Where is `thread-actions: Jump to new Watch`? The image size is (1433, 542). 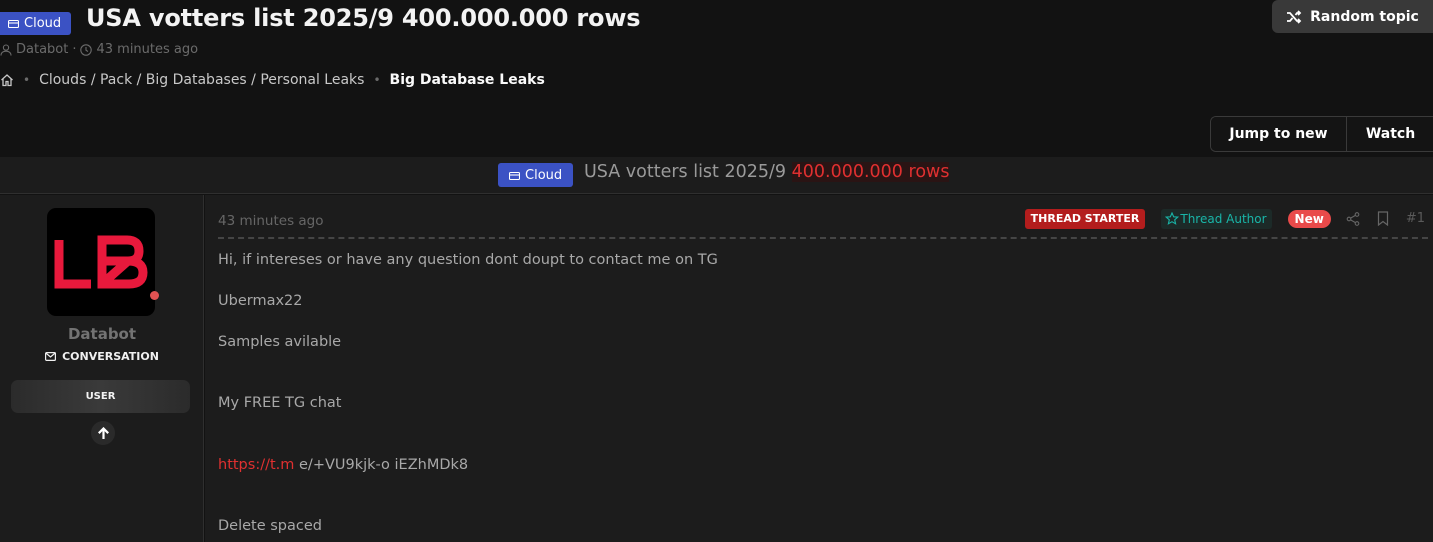
thread-actions: Jump to new Watch is located at coordinates (1321, 134).